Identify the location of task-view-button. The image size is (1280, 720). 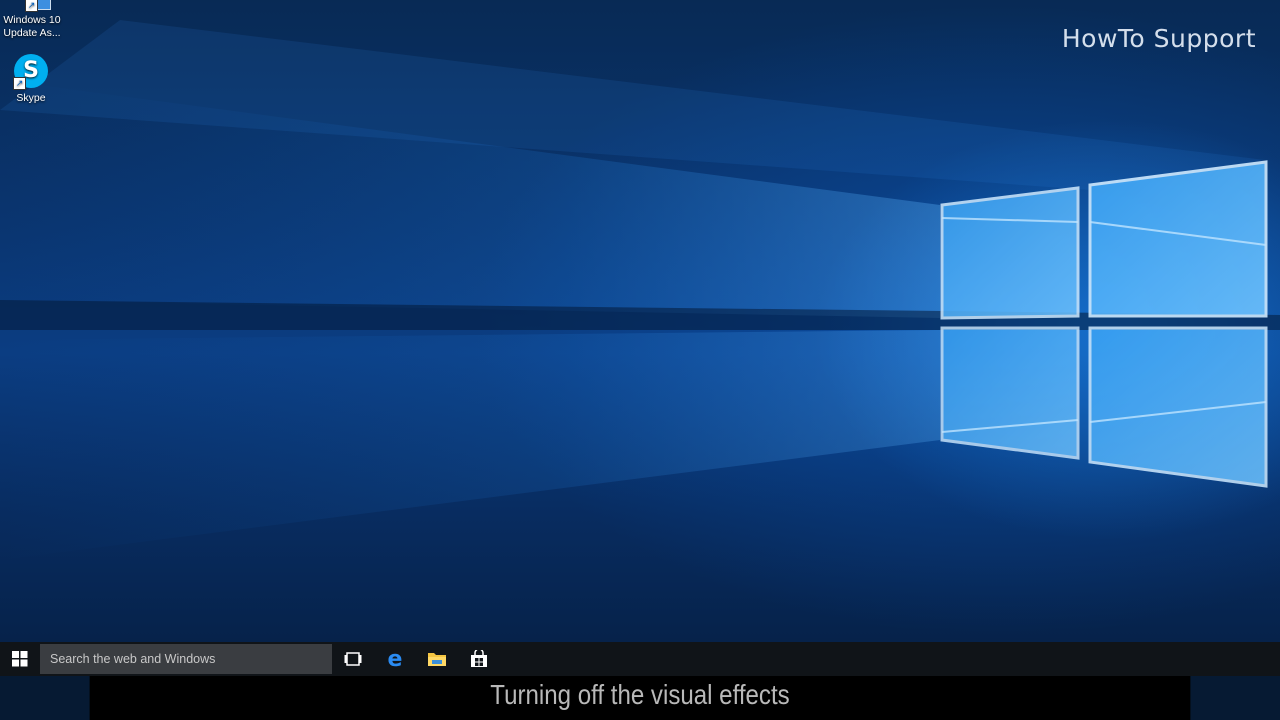
(353, 659).